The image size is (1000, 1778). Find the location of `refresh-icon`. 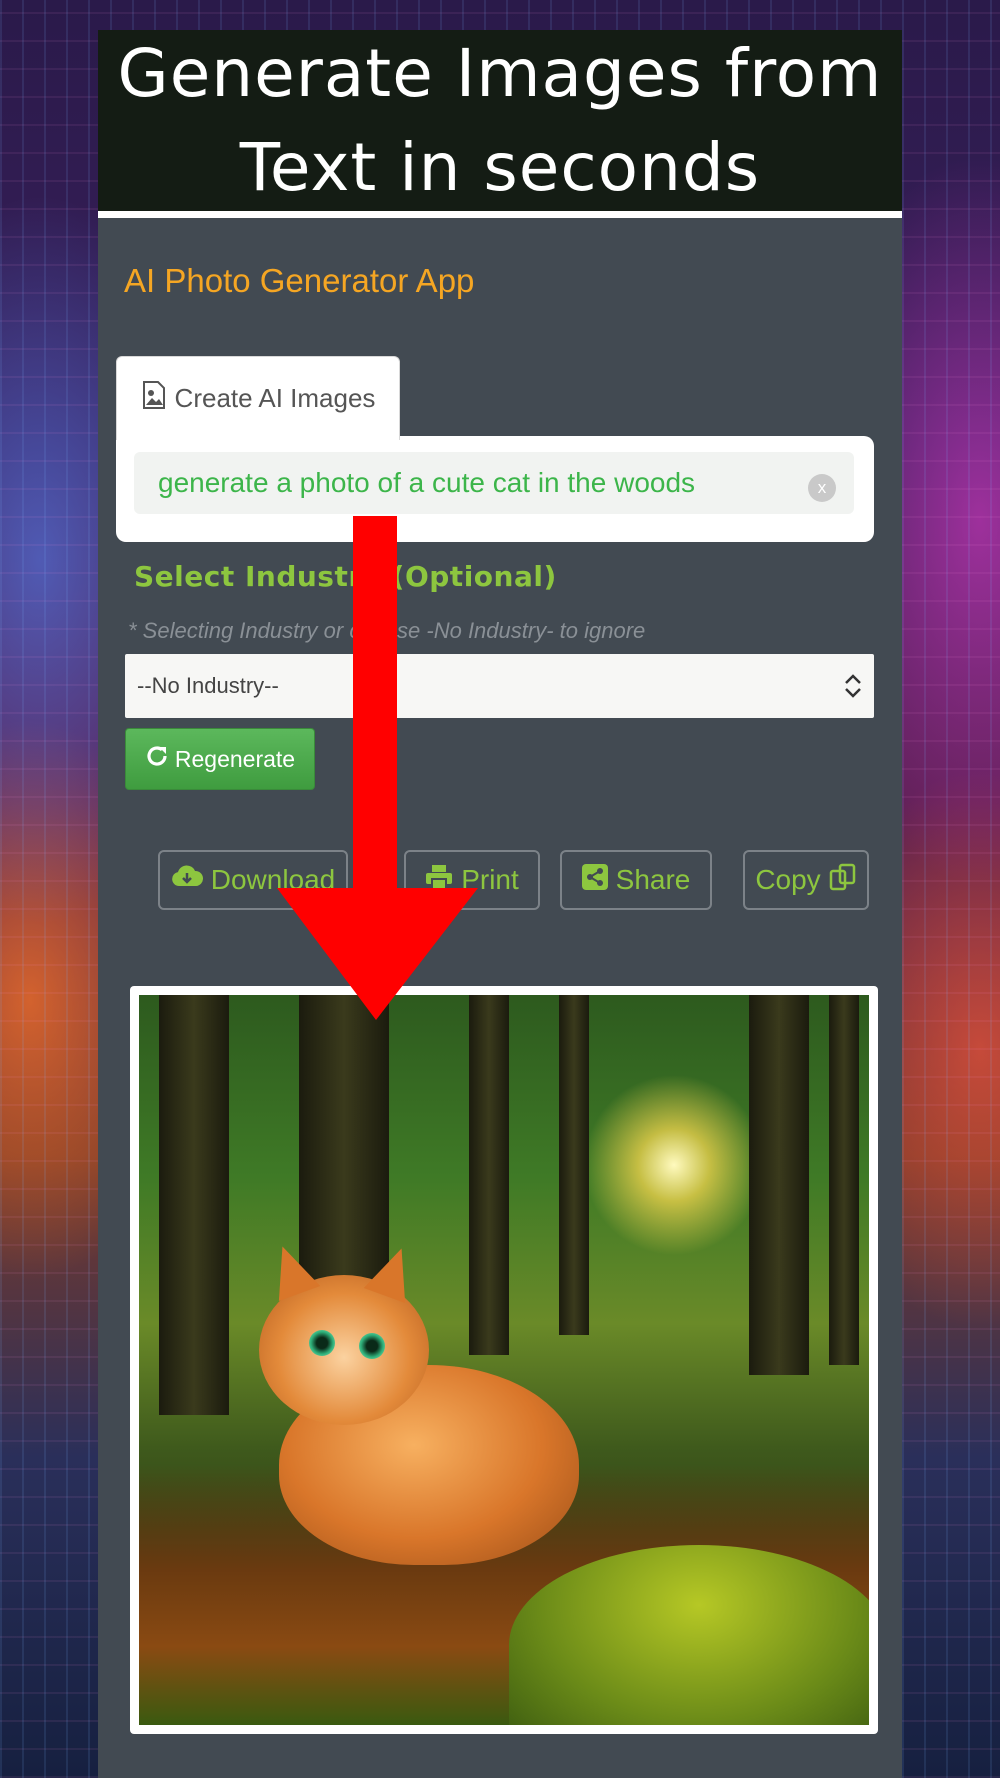

refresh-icon is located at coordinates (157, 759).